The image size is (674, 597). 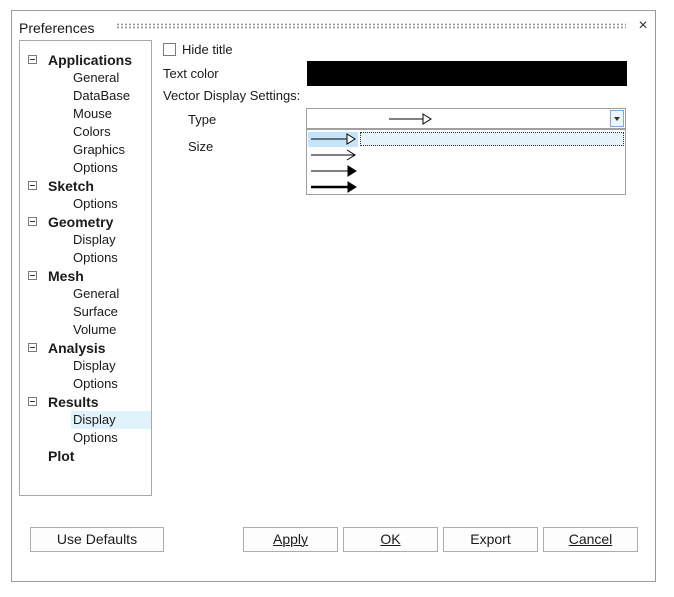 I want to click on tree-item-label: Analysis, so click(x=77, y=348).